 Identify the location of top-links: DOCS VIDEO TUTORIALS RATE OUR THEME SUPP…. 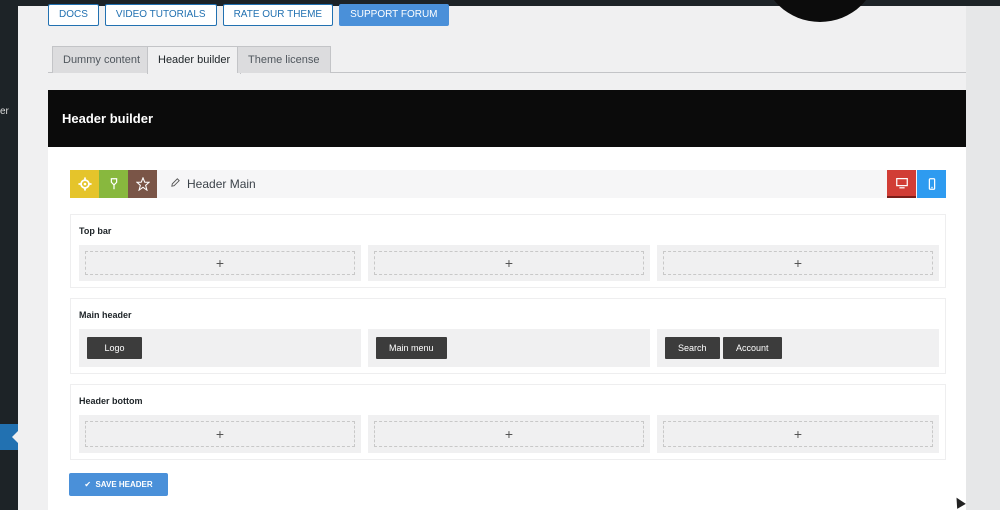
(248, 15).